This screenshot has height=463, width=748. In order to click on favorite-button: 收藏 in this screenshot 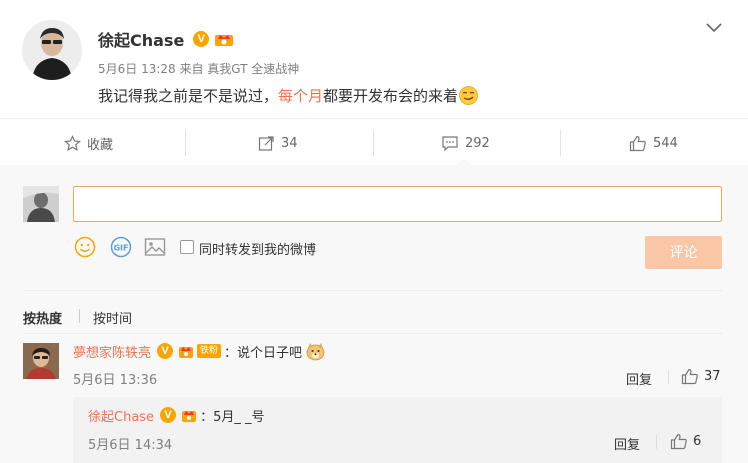, I will do `click(88, 143)`.